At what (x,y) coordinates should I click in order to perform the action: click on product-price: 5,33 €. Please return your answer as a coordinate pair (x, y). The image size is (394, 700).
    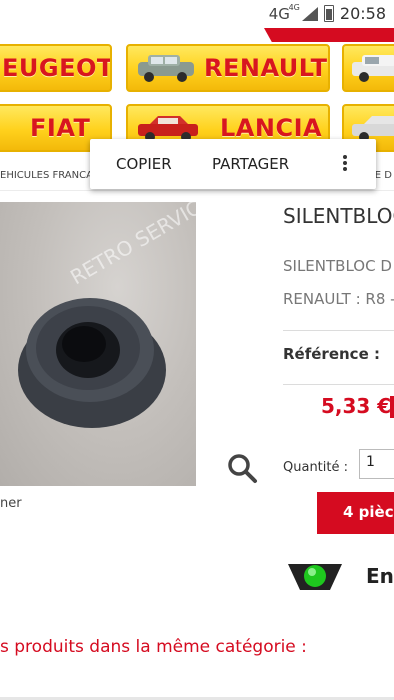
    Looking at the image, I should click on (356, 406).